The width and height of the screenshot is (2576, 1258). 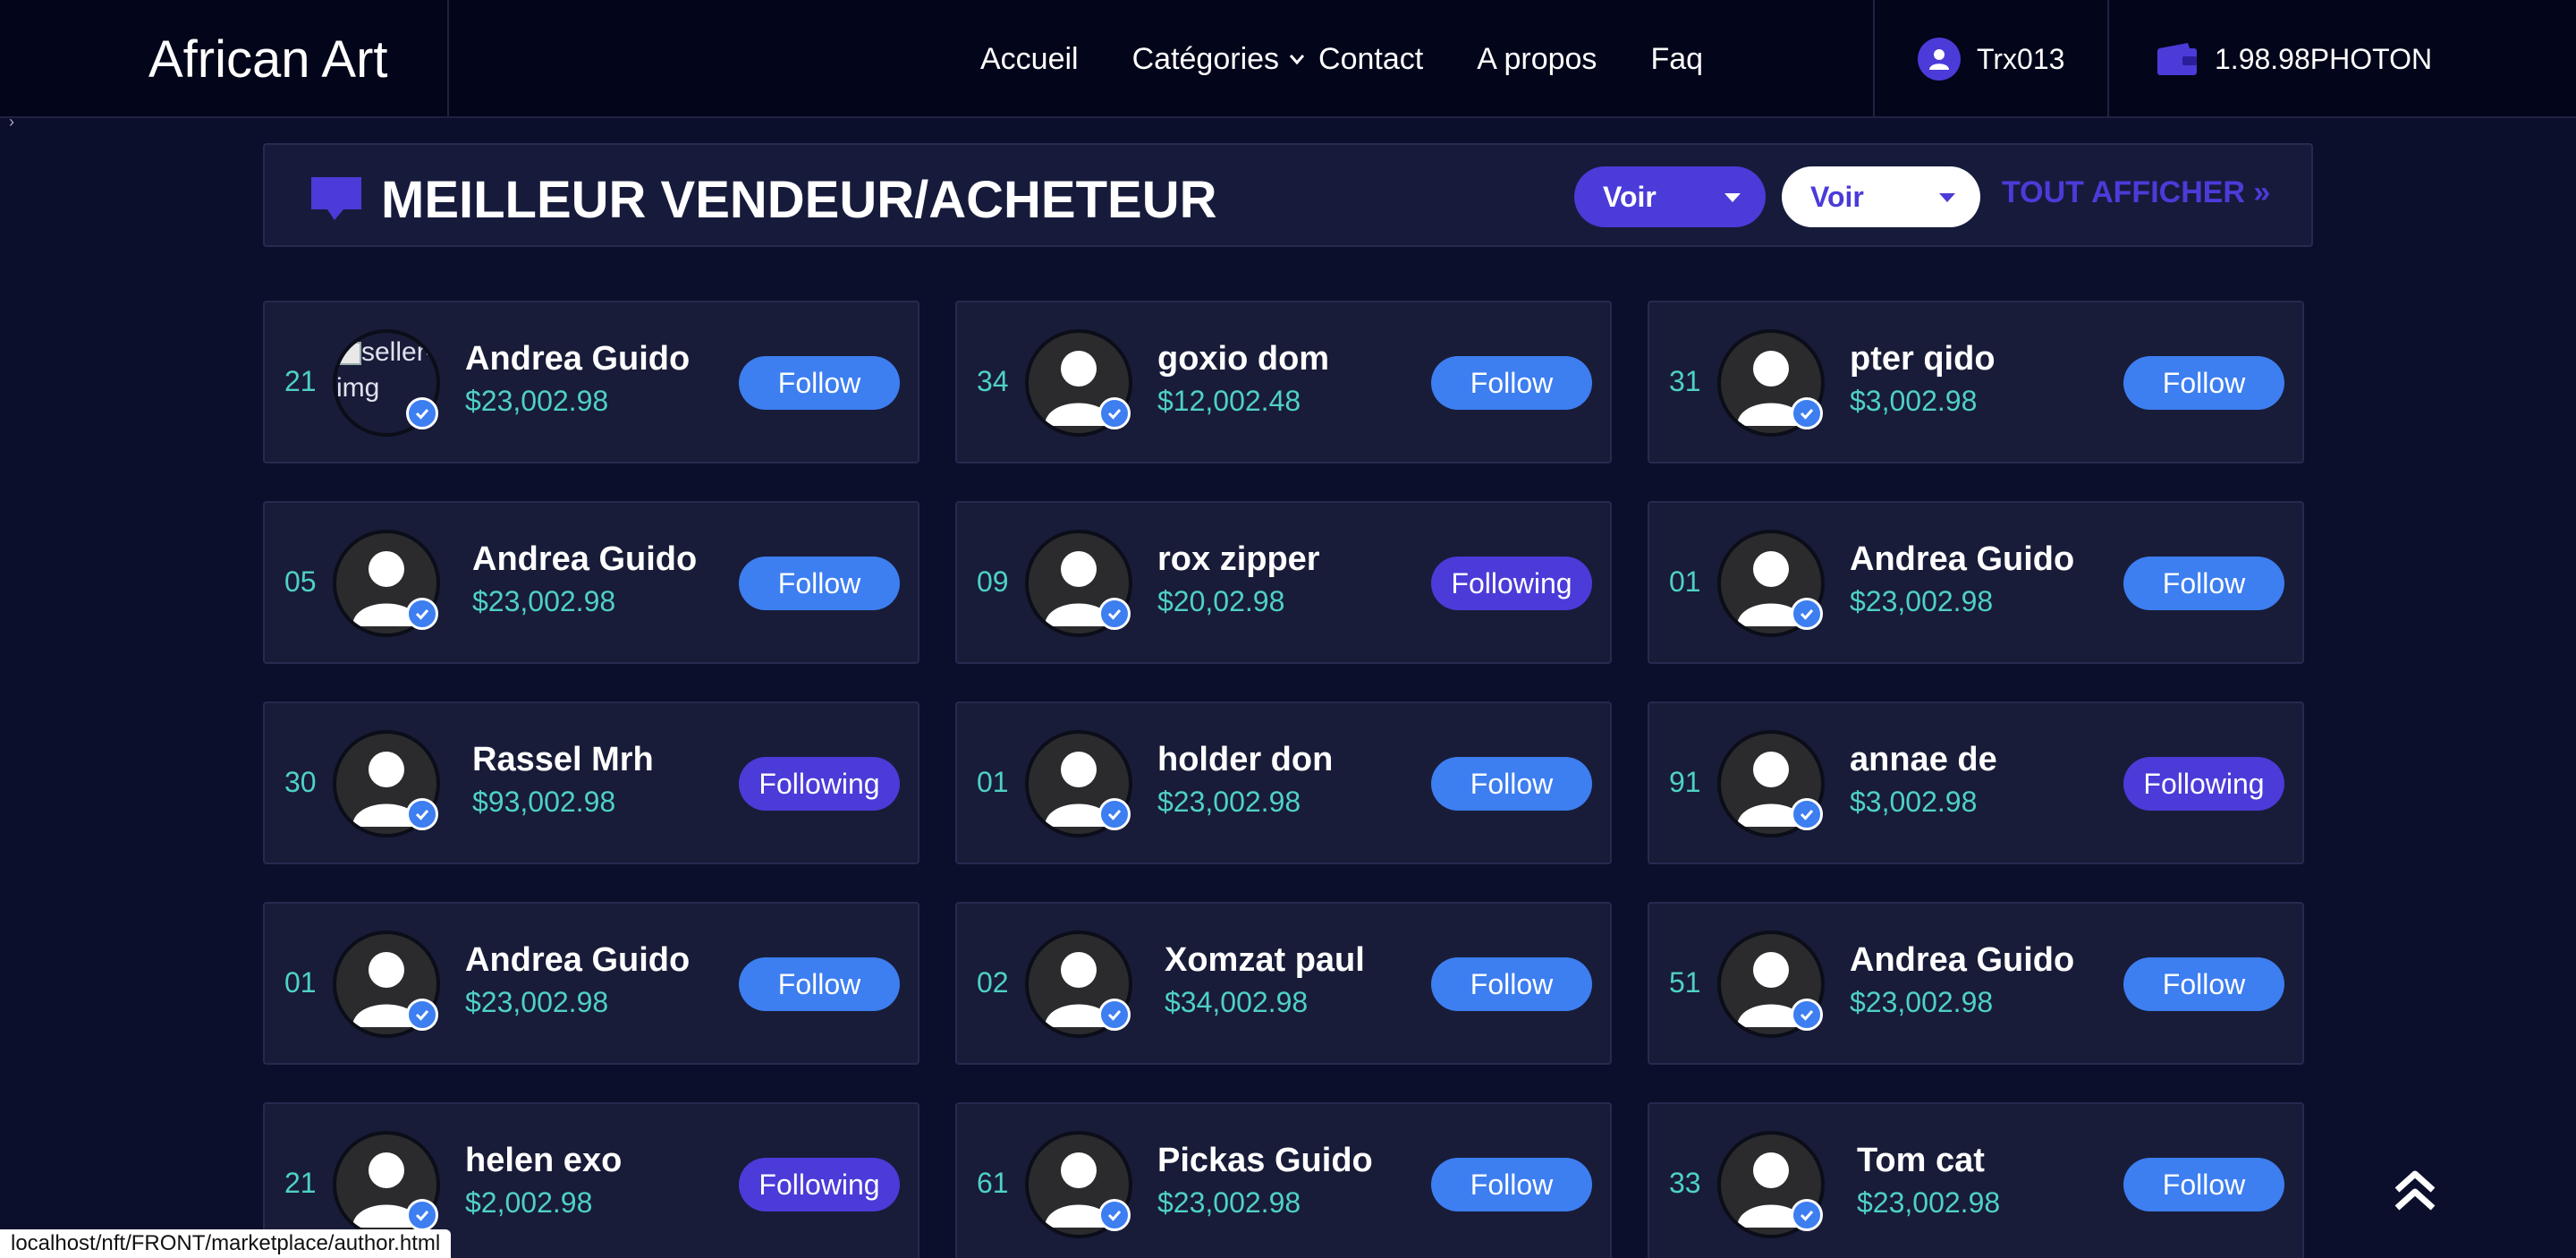 What do you see at coordinates (1670, 196) in the screenshot?
I see `filter-select-1: Voir` at bounding box center [1670, 196].